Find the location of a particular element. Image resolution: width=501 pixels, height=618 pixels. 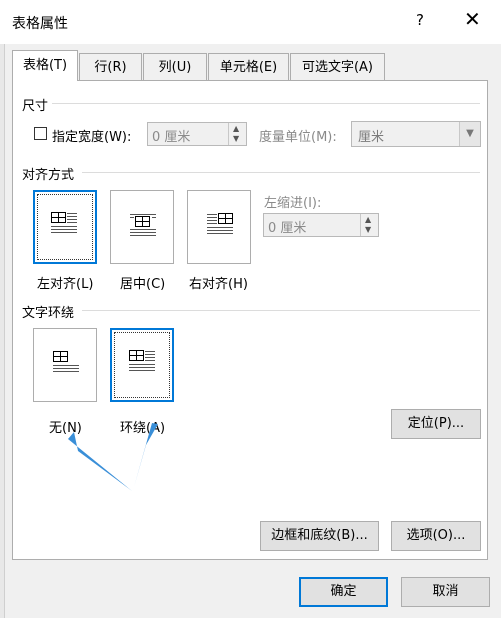

button-label: 取消 is located at coordinates (445, 591).